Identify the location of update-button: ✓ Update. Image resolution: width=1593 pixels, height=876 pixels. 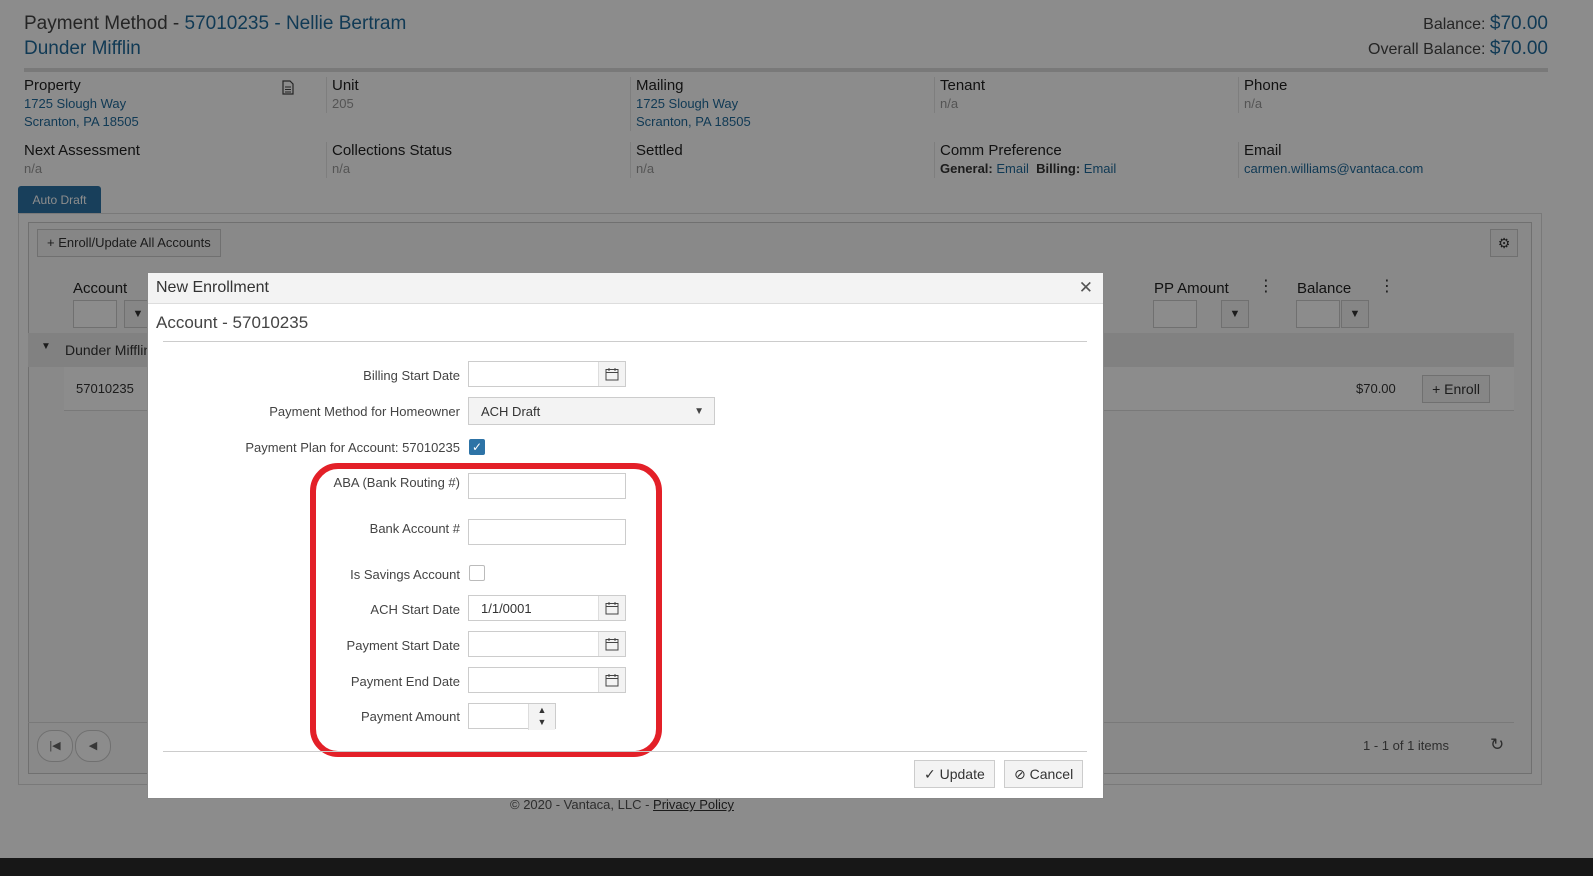
(954, 774).